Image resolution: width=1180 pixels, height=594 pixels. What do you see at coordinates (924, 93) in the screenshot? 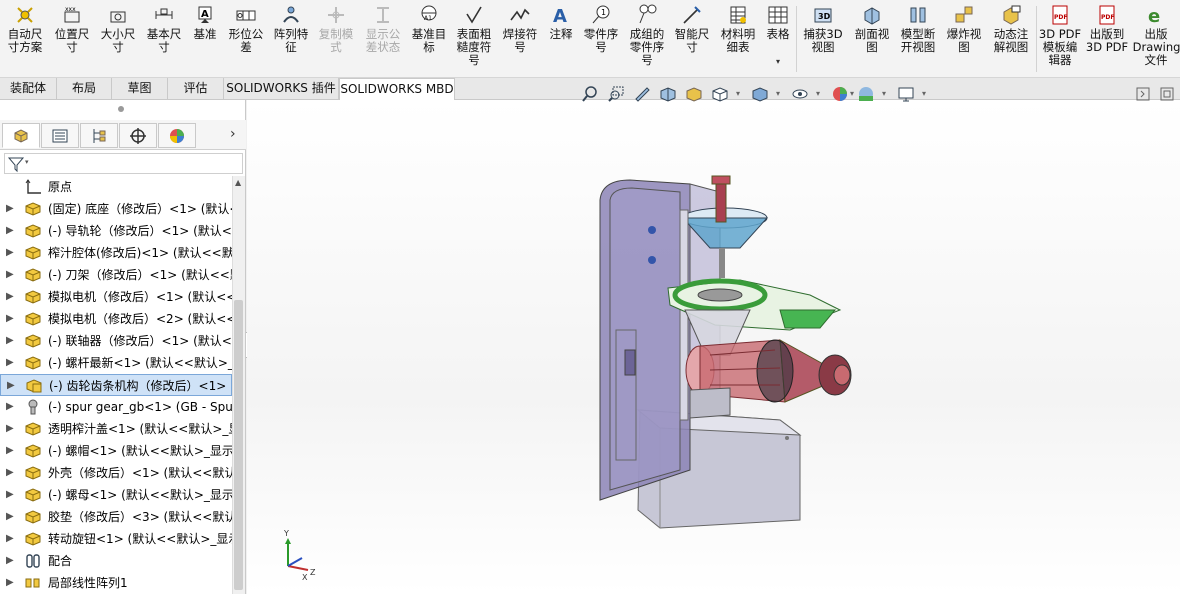
I see `view-settings-dropdown-icon: ▾` at bounding box center [924, 93].